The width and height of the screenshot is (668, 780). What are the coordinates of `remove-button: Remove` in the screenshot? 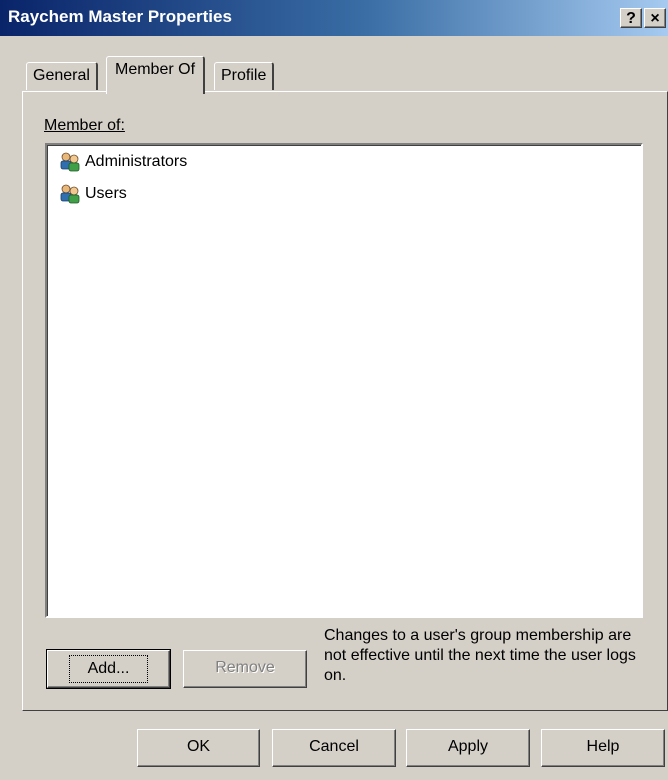 It's located at (245, 669).